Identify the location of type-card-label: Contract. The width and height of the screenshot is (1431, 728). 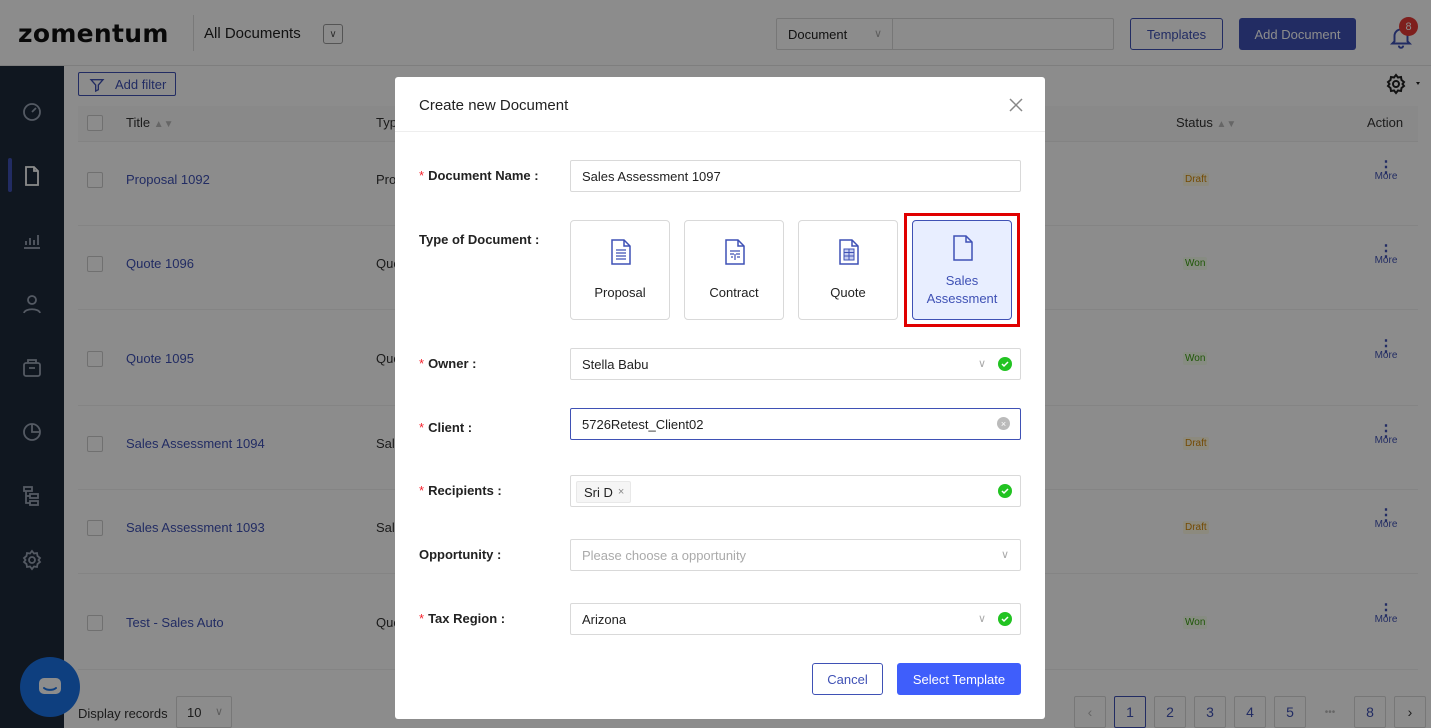
(734, 292).